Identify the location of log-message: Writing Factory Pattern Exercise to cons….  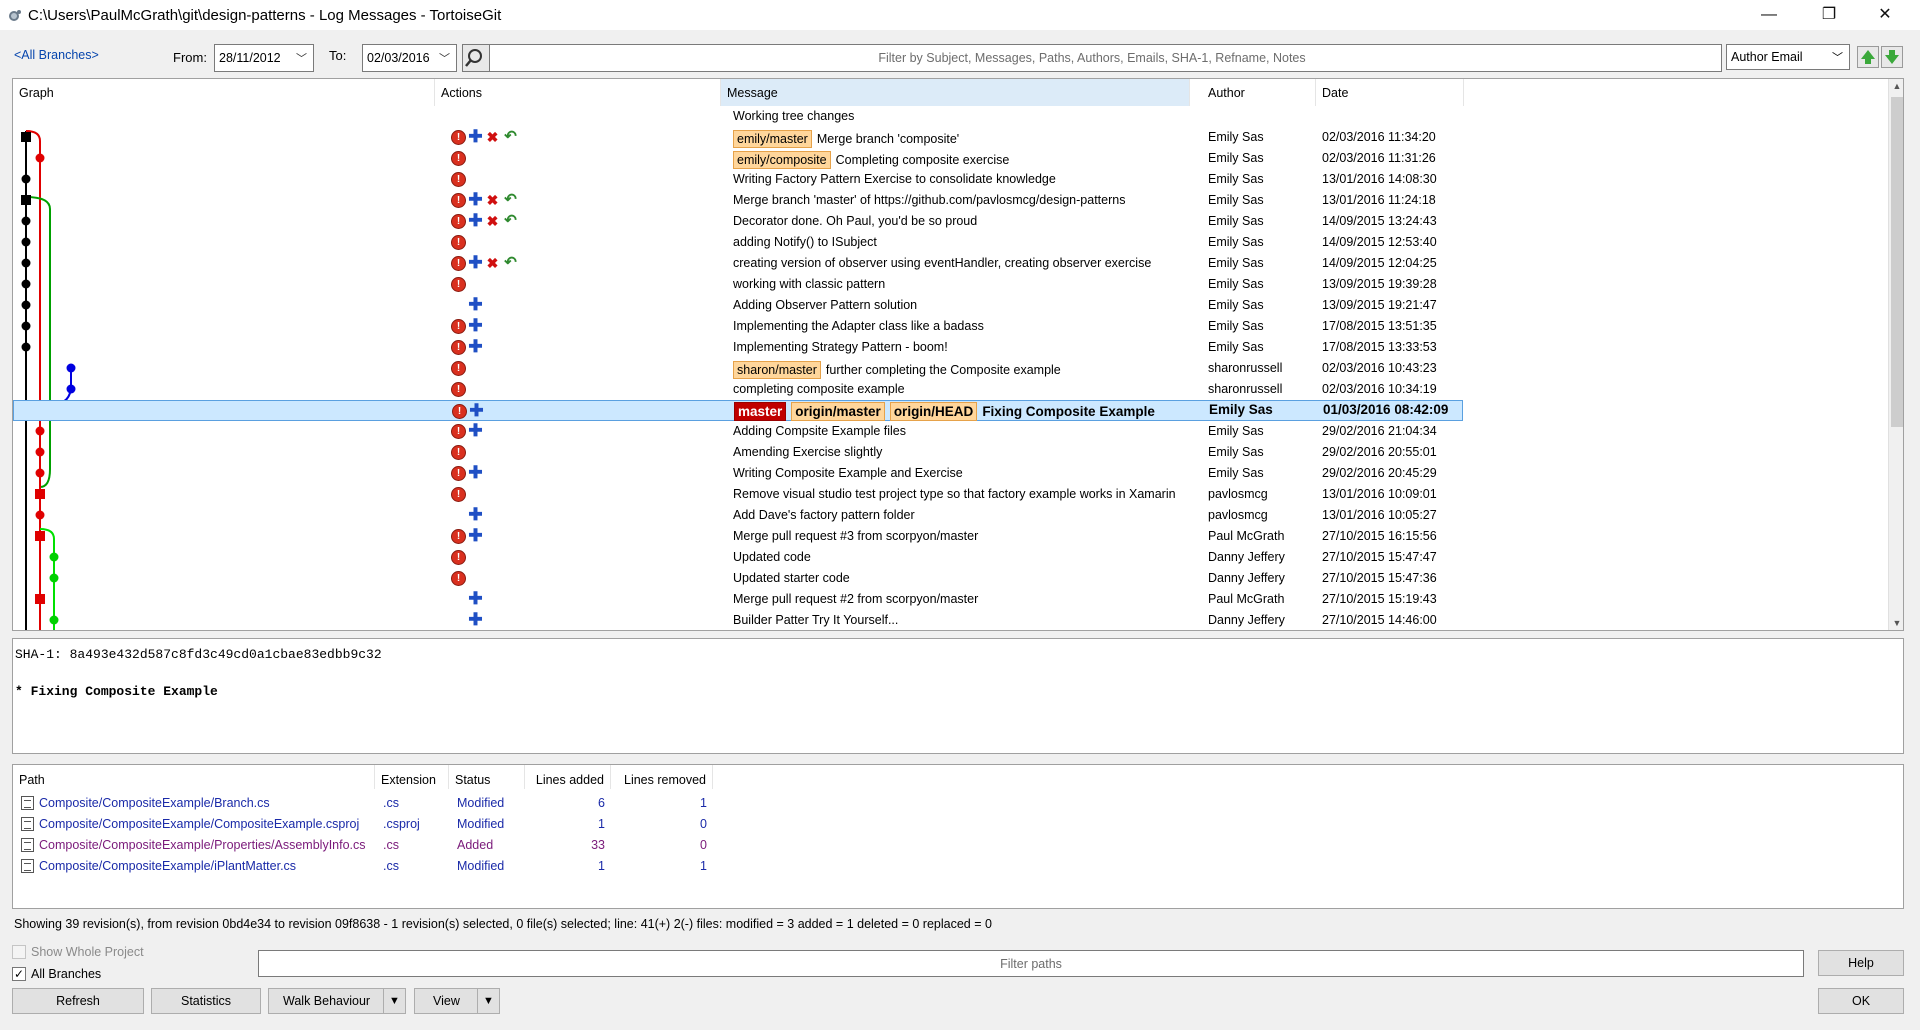
(894, 179).